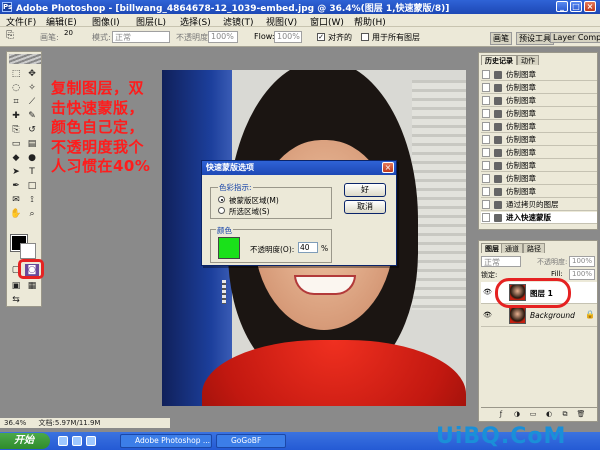 This screenshot has height=450, width=600. I want to click on move-tool-icon: ✥, so click(32, 74).